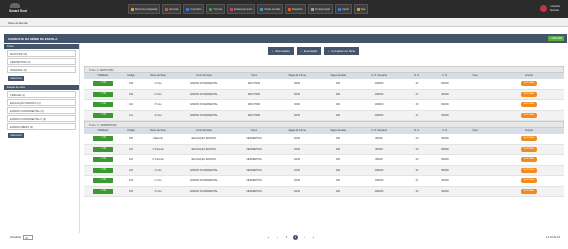  Describe the element at coordinates (41, 69) in the screenshot. I see `sidebar-filter-item: INTEGRAL (0)` at that location.